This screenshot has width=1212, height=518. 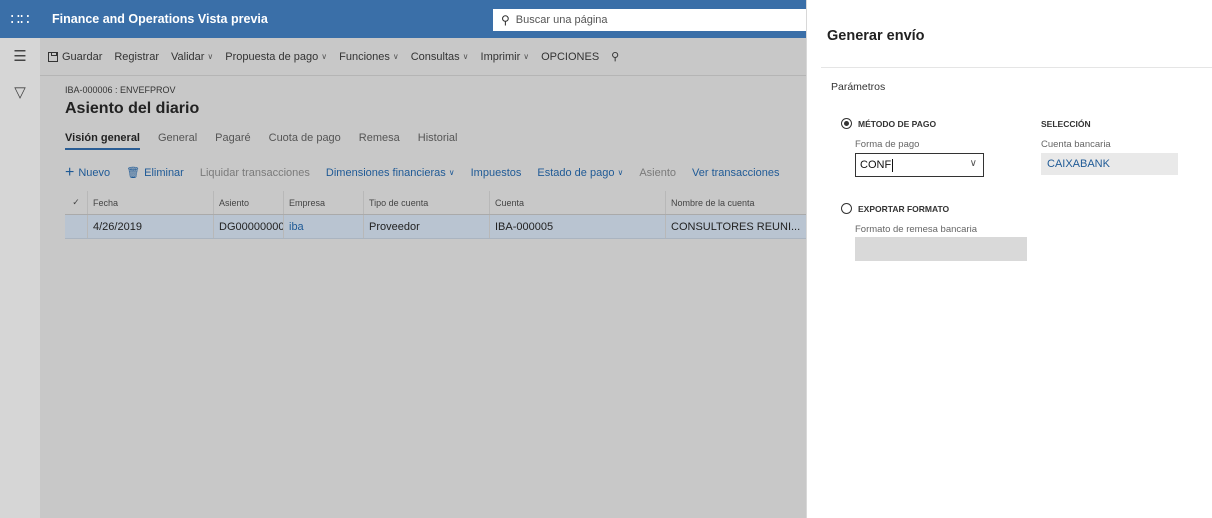 I want to click on funciones-menu: Funciones ∨, so click(x=369, y=57).